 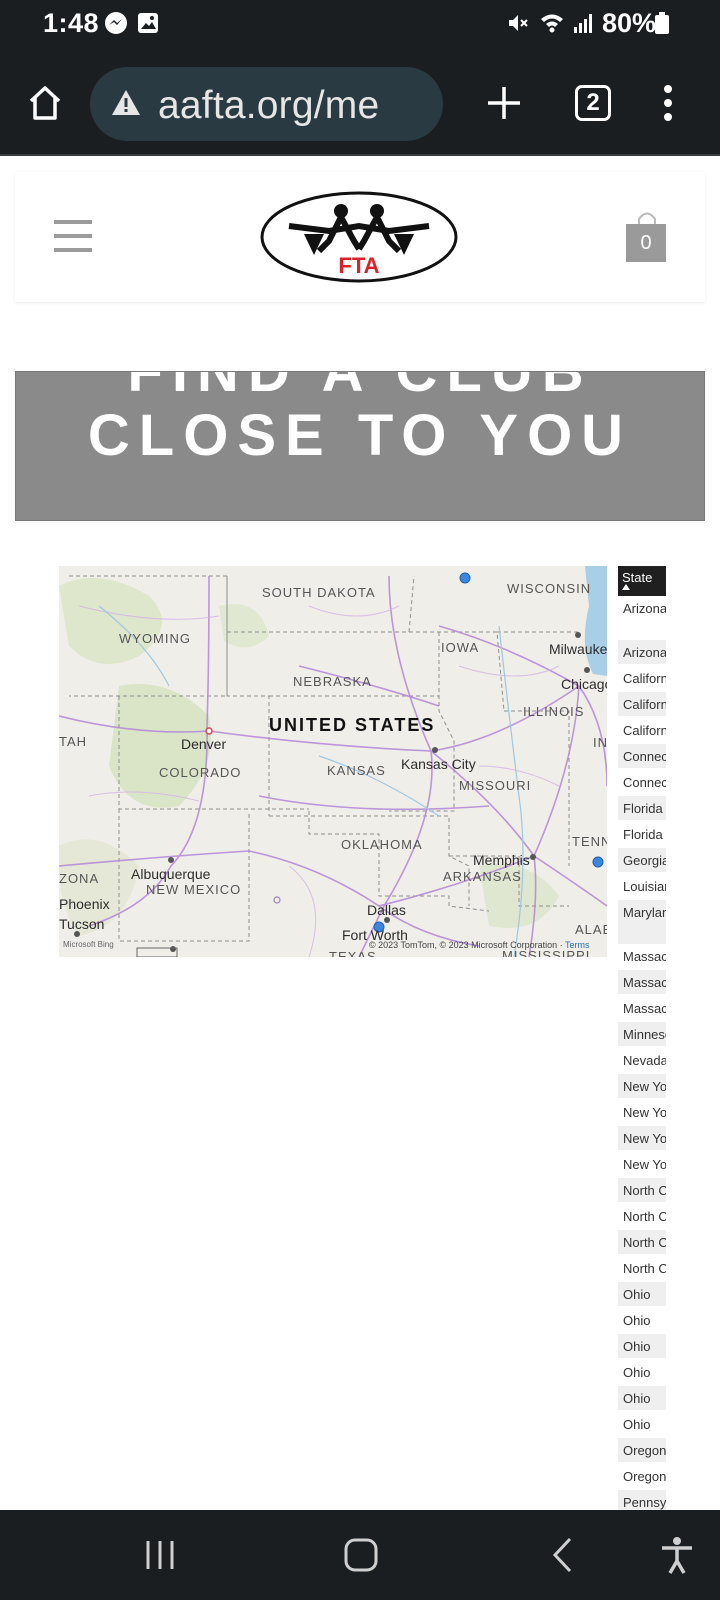 What do you see at coordinates (563, 1555) in the screenshot?
I see `back-icon` at bounding box center [563, 1555].